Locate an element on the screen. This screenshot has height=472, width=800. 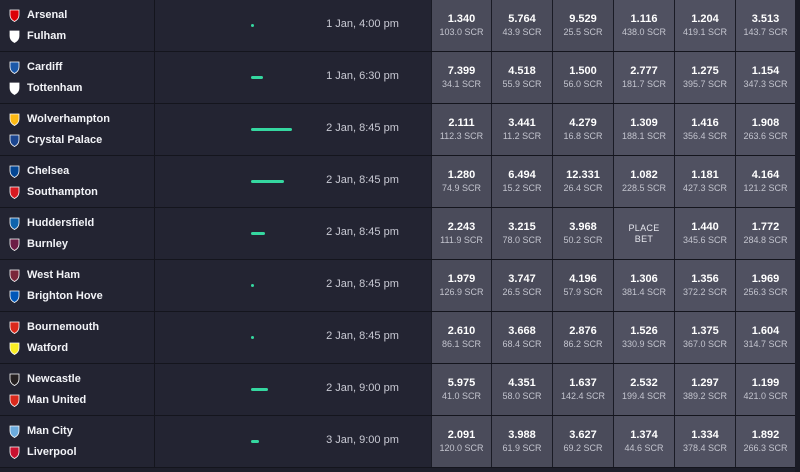
odds-button: 3.215 78.0 SCR is located at coordinates (521, 233).